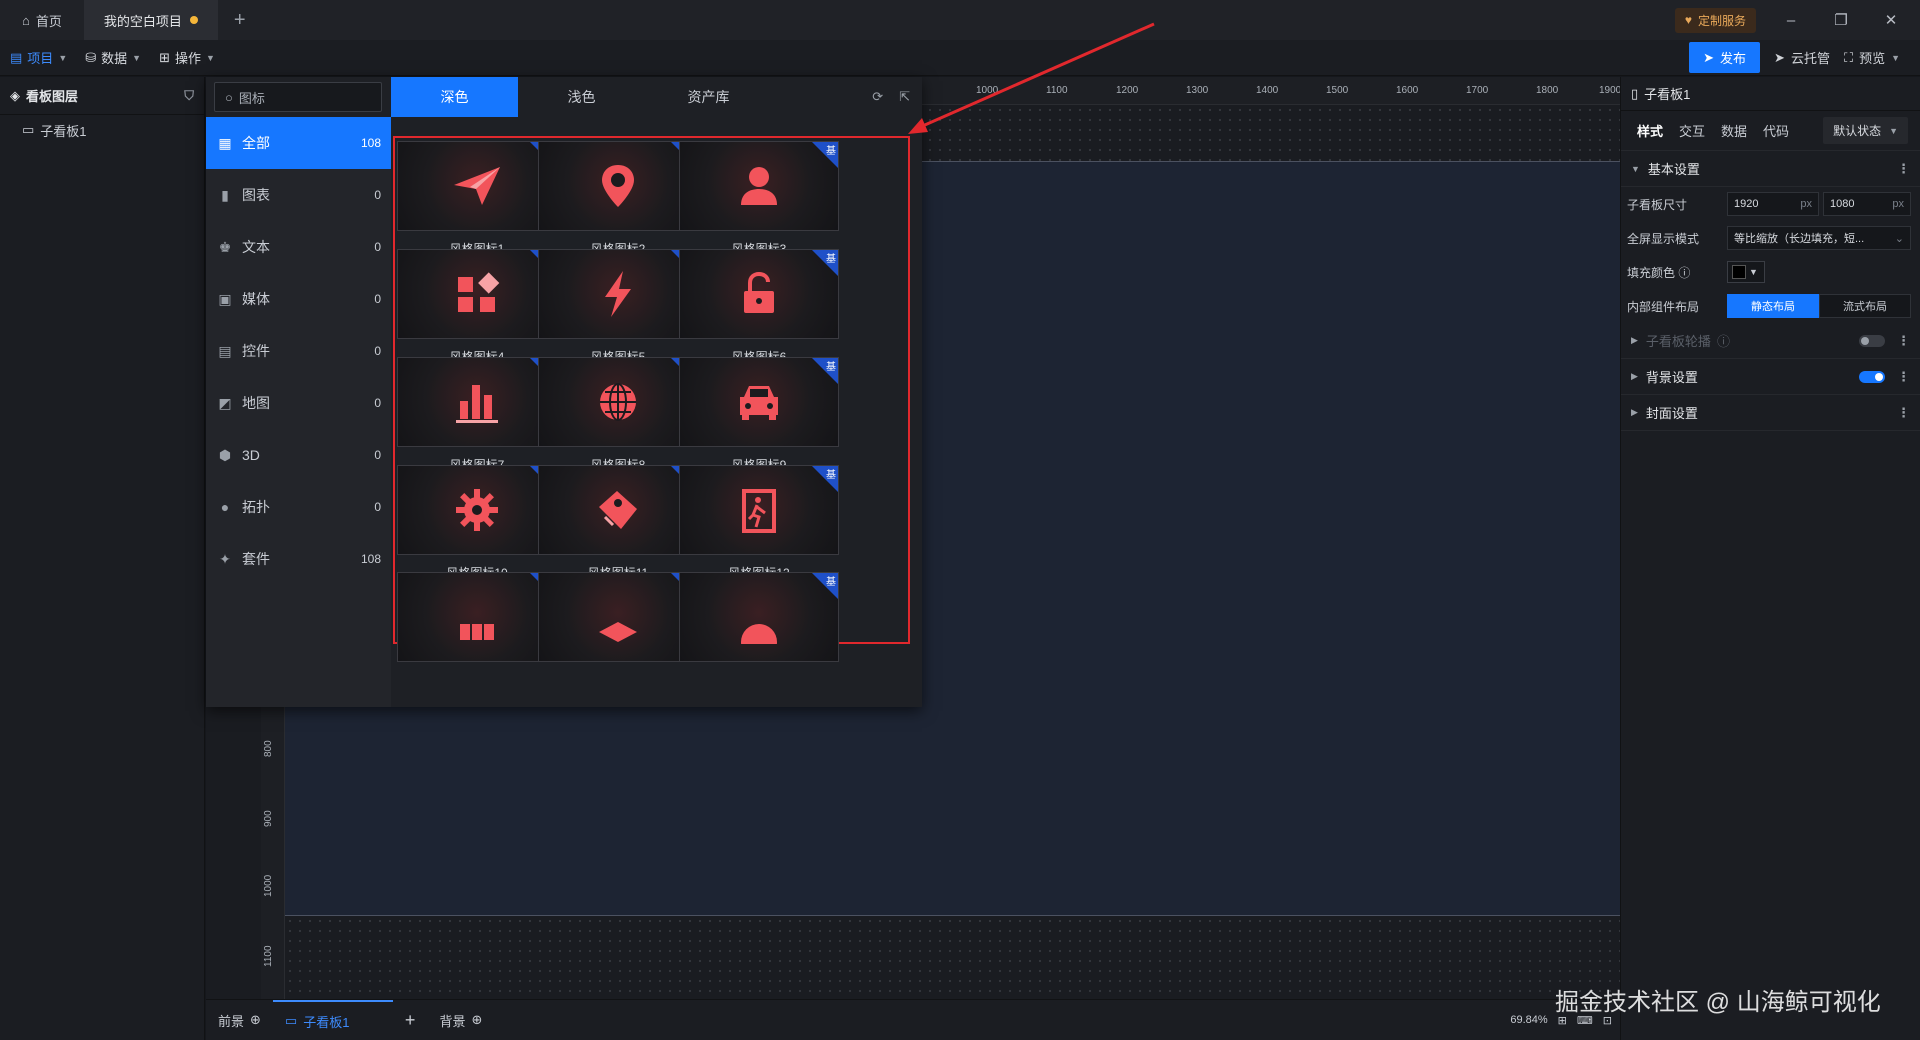 The height and width of the screenshot is (1040, 1920). I want to click on category-label: 地图, so click(256, 403).